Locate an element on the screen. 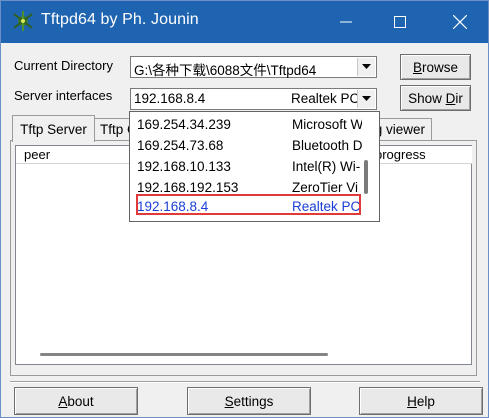 The width and height of the screenshot is (489, 418). minimize-button is located at coordinates (346, 22).